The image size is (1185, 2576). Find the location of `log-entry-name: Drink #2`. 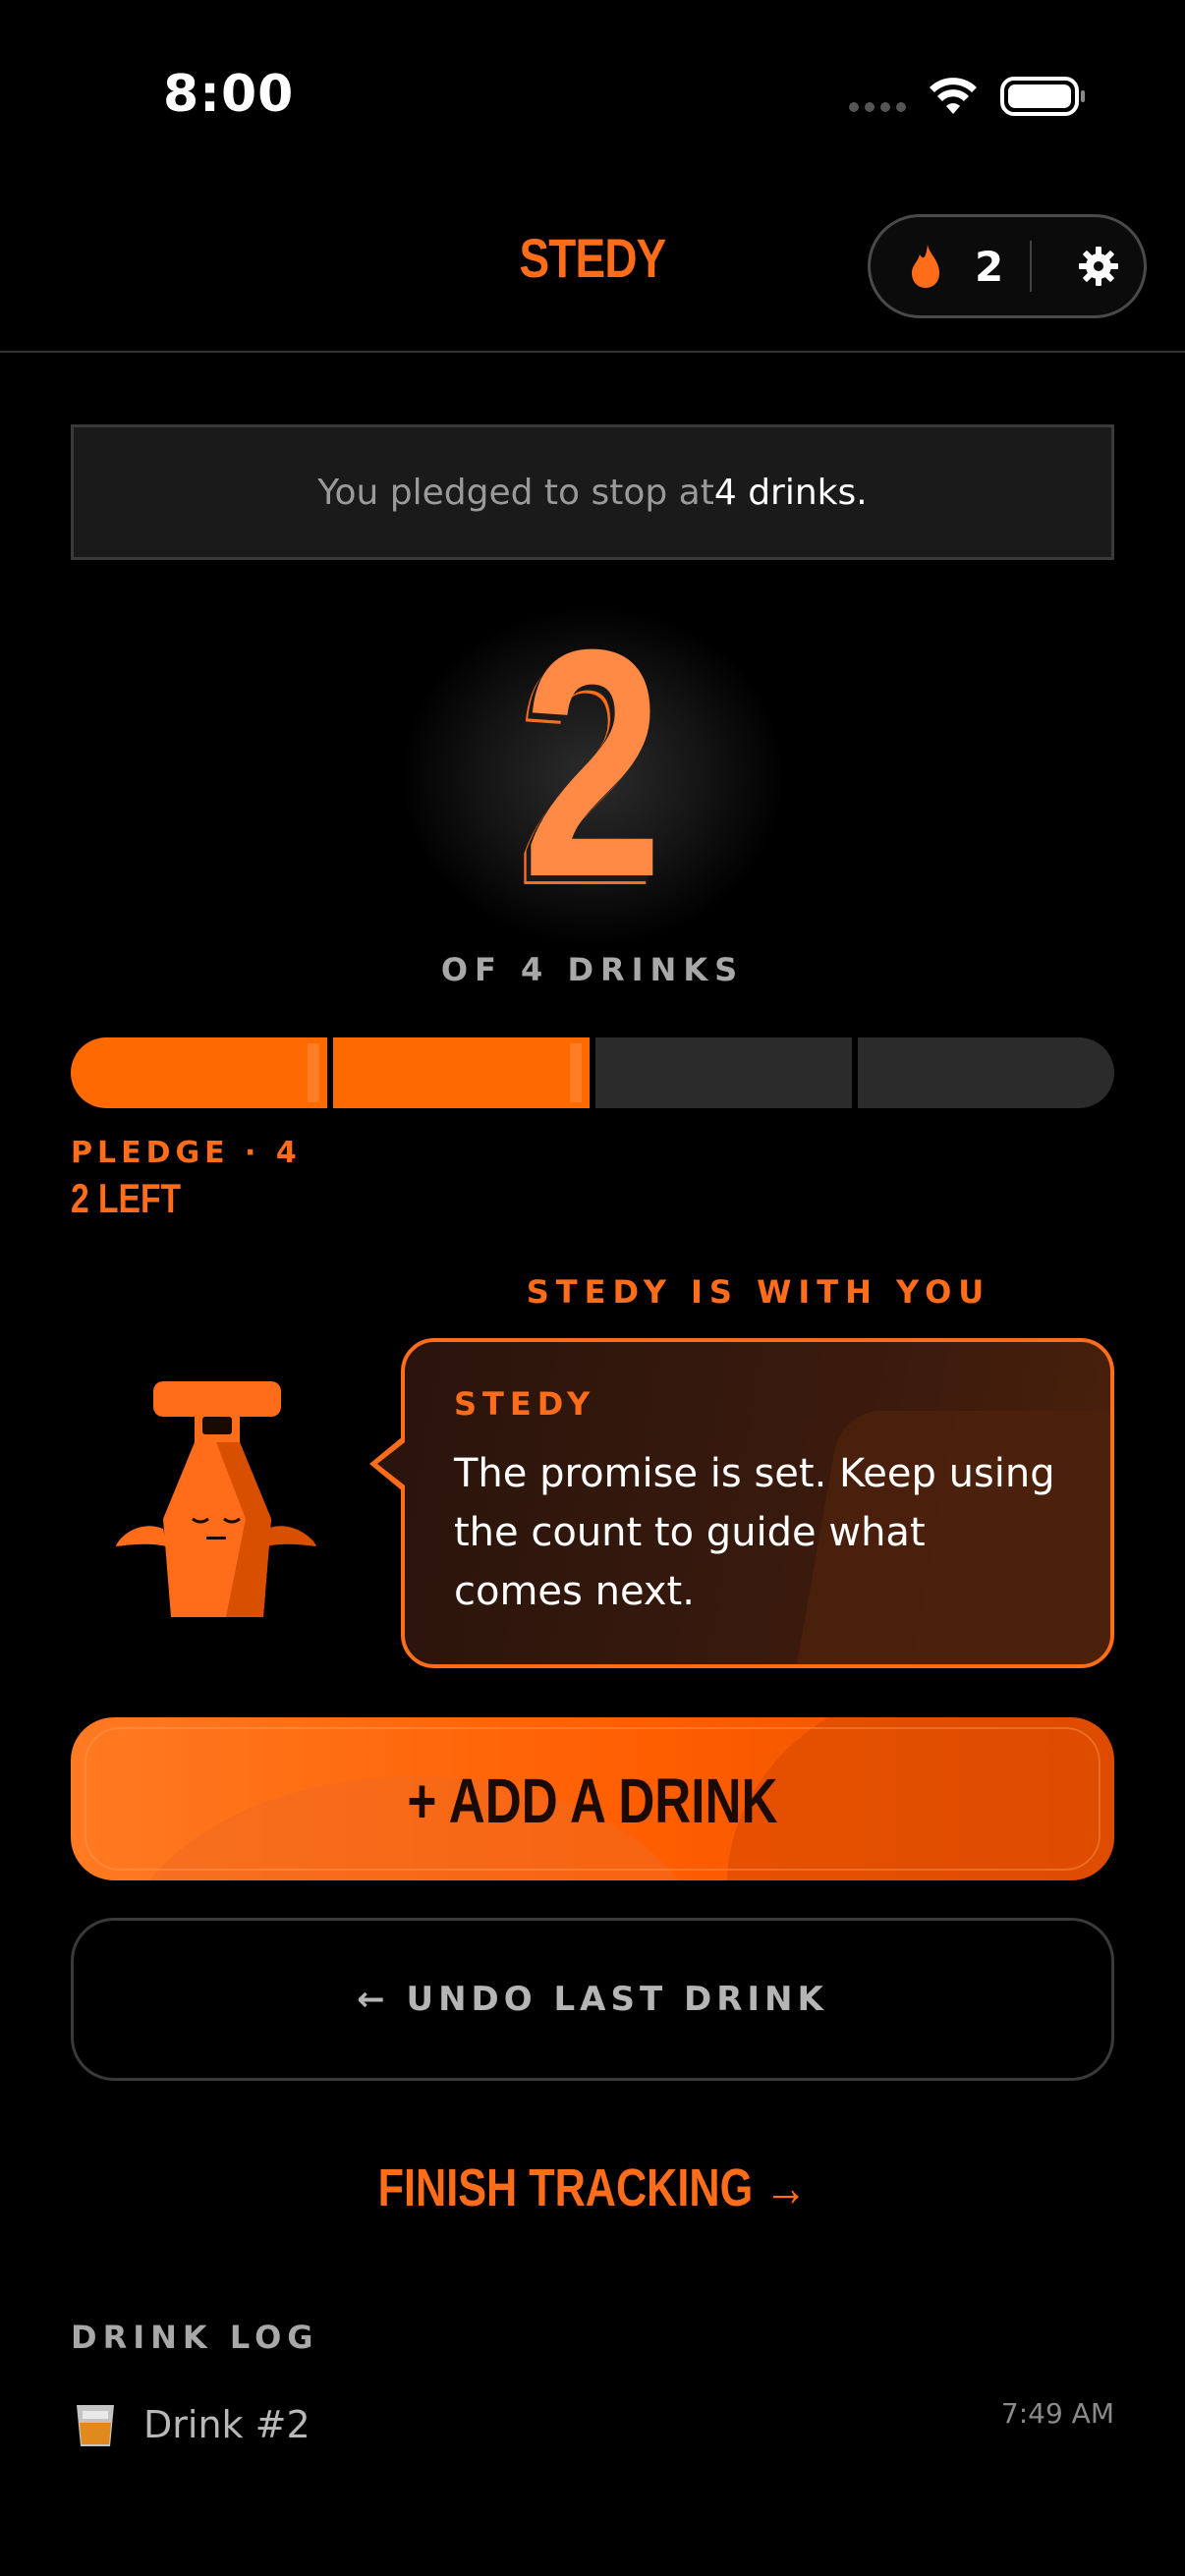

log-entry-name: Drink #2 is located at coordinates (227, 2424).